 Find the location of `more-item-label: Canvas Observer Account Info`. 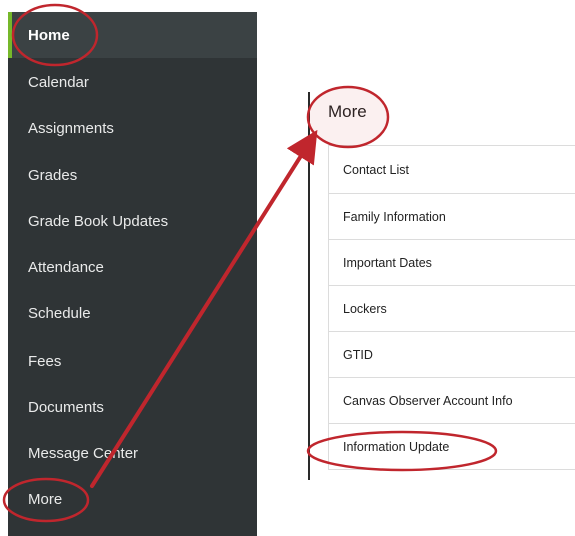

more-item-label: Canvas Observer Account Info is located at coordinates (428, 400).